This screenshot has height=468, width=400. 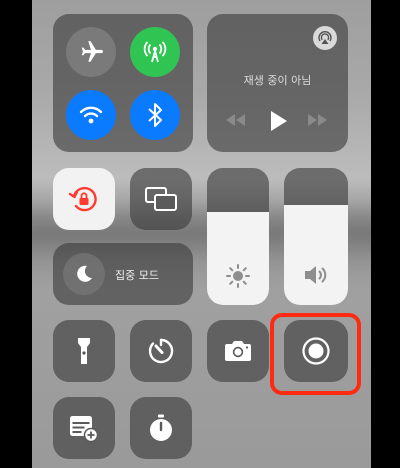 I want to click on now-playing-panel: 재생 중이 아님, so click(x=277, y=83).